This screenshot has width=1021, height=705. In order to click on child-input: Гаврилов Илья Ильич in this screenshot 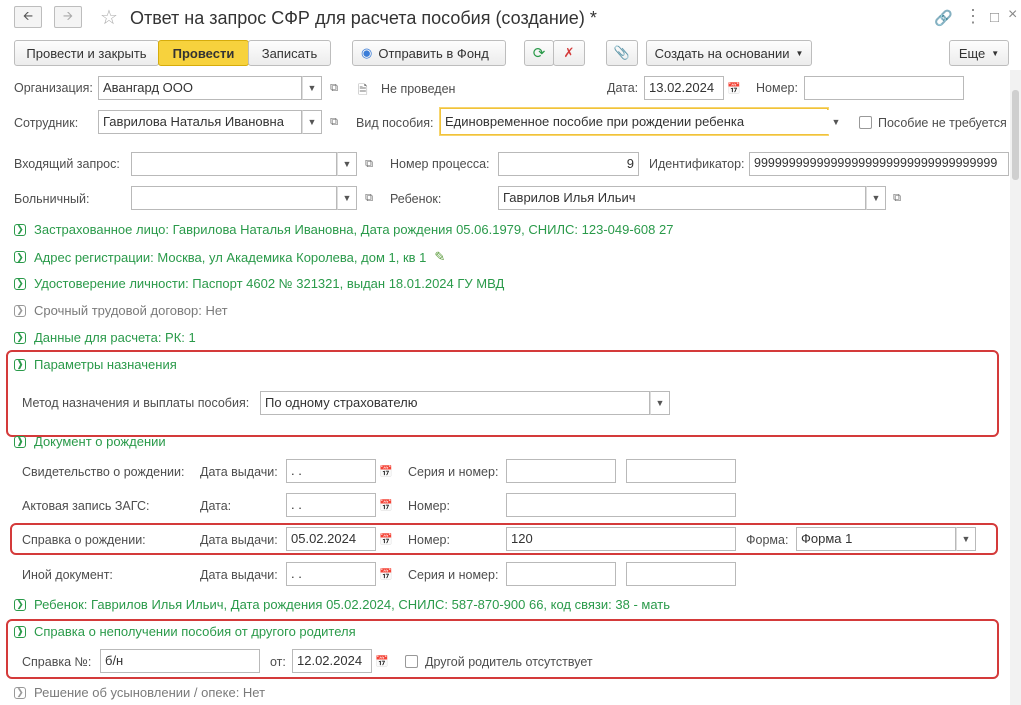, I will do `click(682, 198)`.